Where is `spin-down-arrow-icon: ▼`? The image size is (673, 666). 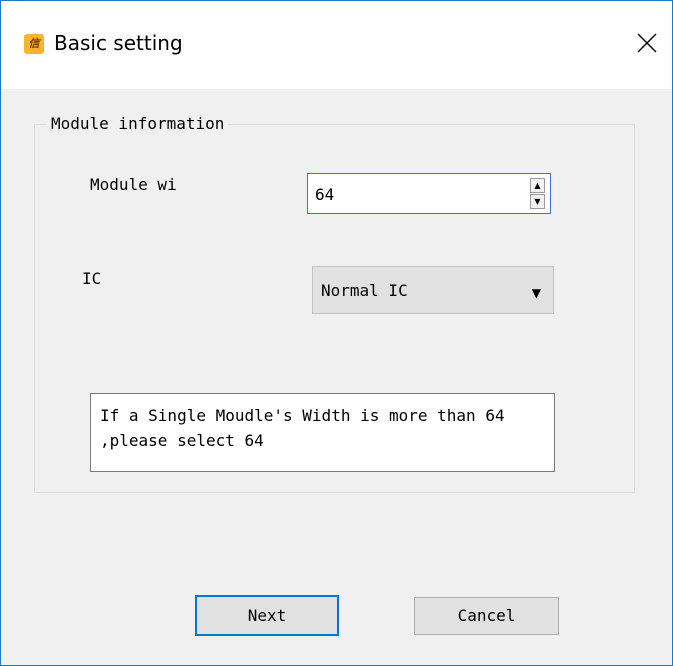 spin-down-arrow-icon: ▼ is located at coordinates (537, 201).